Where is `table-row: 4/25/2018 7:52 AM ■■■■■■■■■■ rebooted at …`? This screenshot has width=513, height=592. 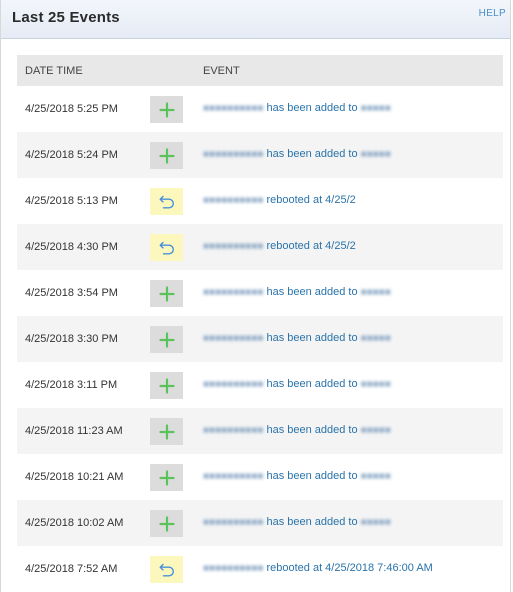 table-row: 4/25/2018 7:52 AM ■■■■■■■■■■ rebooted at … is located at coordinates (260, 569).